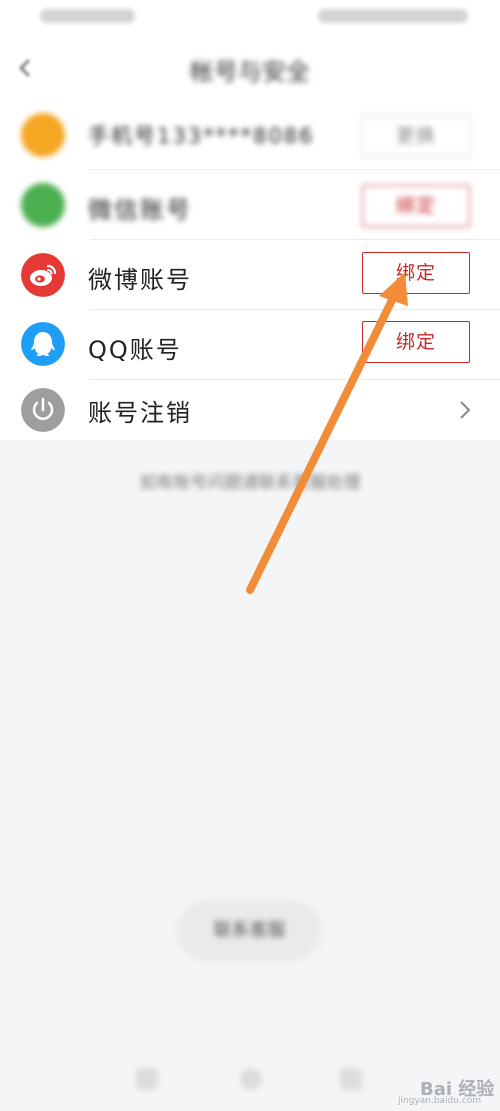 Image resolution: width=500 pixels, height=1111 pixels. What do you see at coordinates (147, 1079) in the screenshot?
I see `nav-menu-icon` at bounding box center [147, 1079].